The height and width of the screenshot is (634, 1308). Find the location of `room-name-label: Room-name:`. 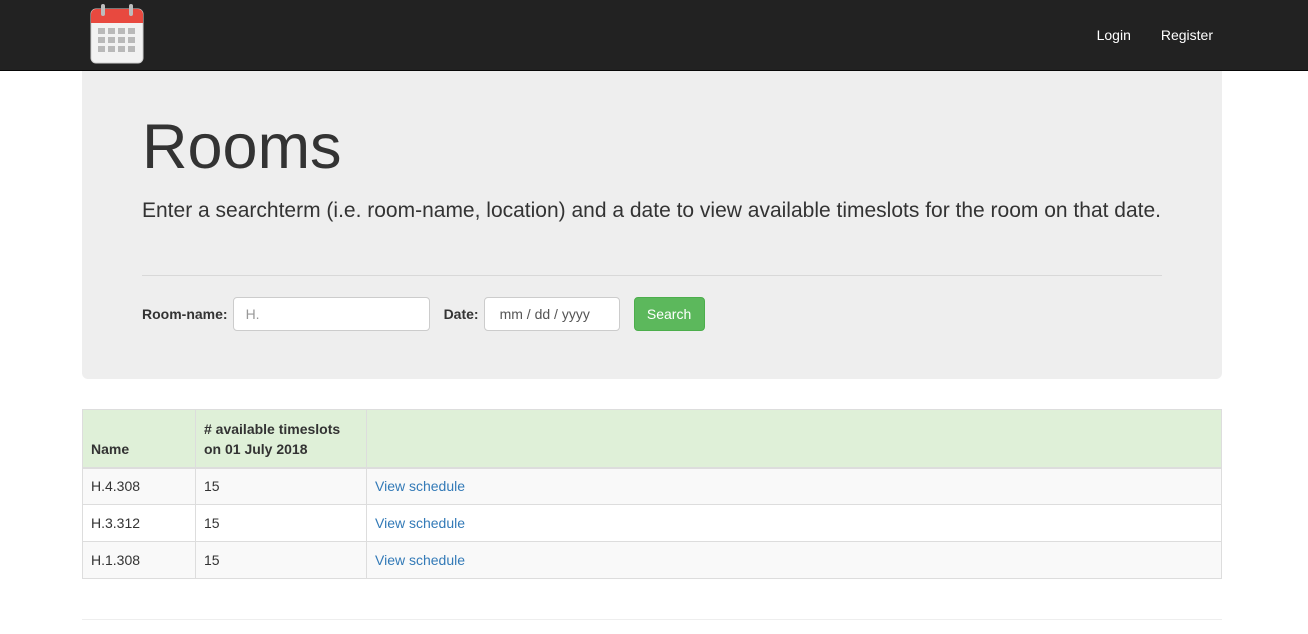

room-name-label: Room-name: is located at coordinates (185, 314).